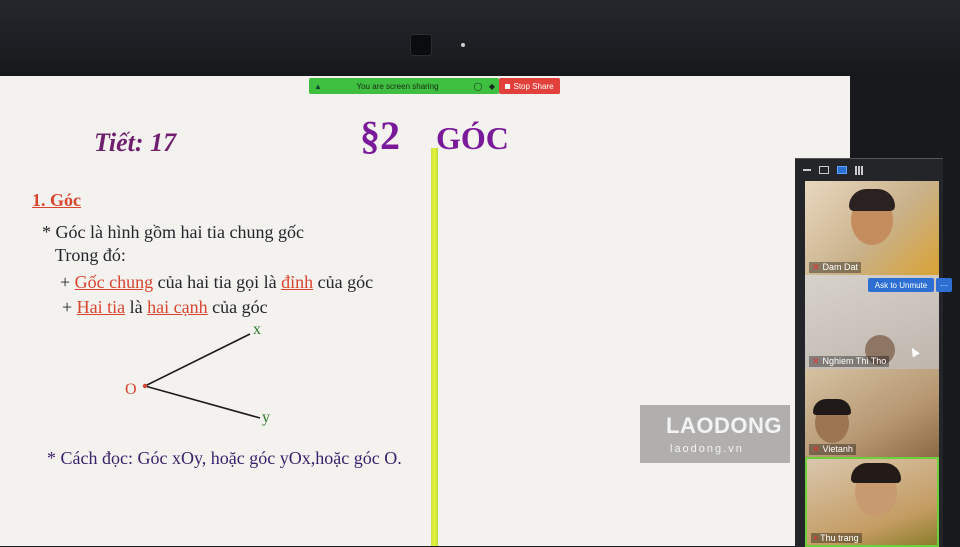 The height and width of the screenshot is (547, 960). Describe the element at coordinates (480, 38) in the screenshot. I see `laptop-bezel` at that location.